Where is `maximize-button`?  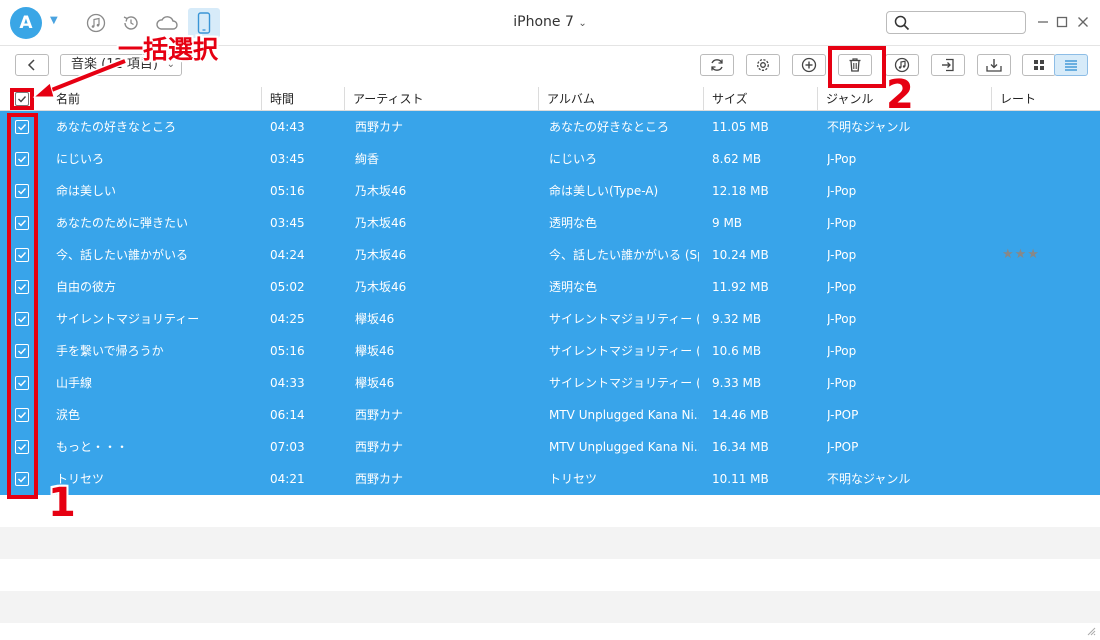
maximize-button is located at coordinates (1062, 22).